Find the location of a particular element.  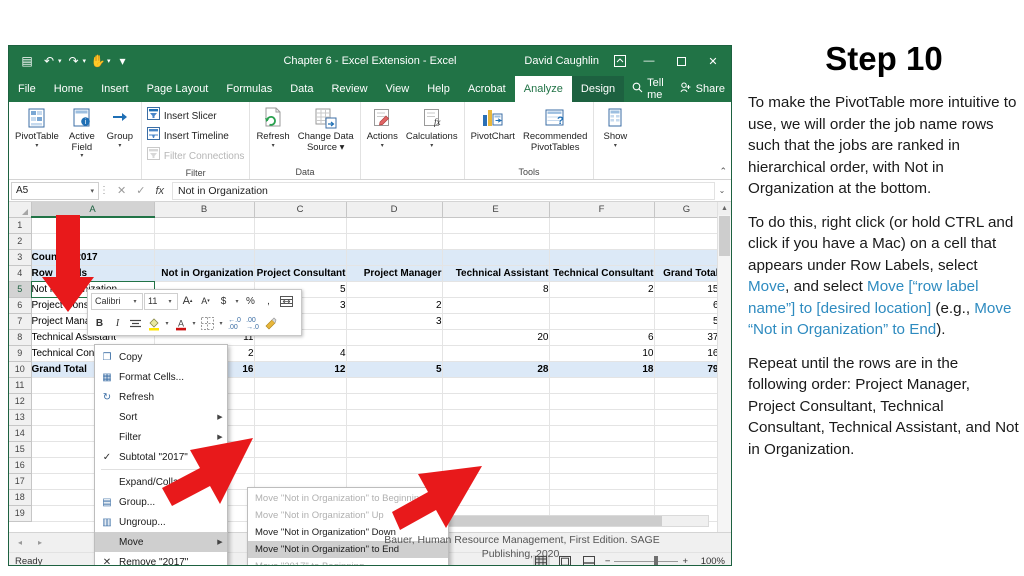

sheet-nav-prev-icon: ◂ is located at coordinates (20, 542).